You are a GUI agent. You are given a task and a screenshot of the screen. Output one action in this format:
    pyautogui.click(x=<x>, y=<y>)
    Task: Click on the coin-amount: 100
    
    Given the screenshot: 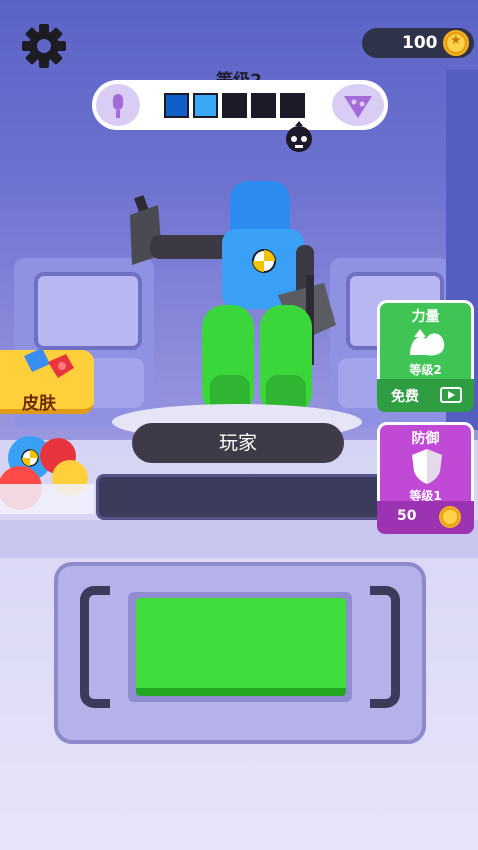 What is the action you would take?
    pyautogui.click(x=420, y=43)
    